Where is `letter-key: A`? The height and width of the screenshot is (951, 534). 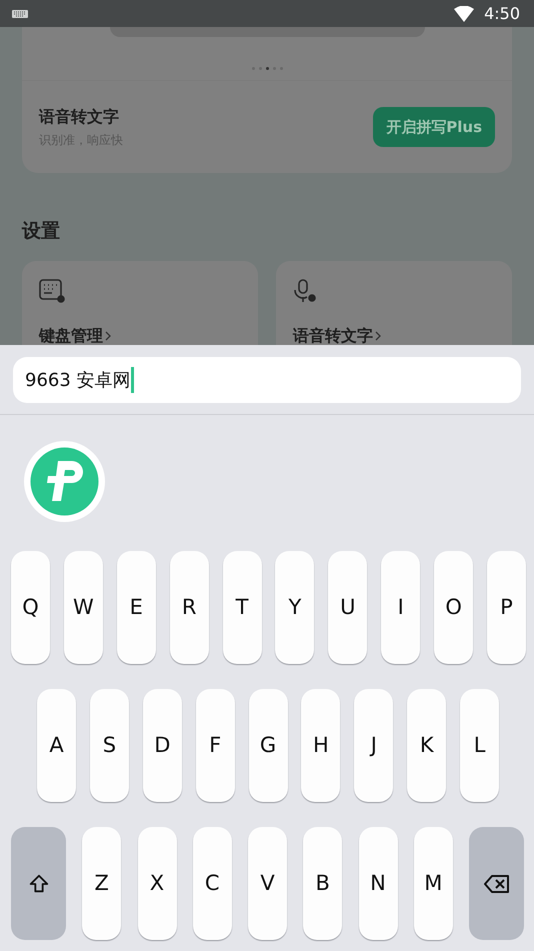 letter-key: A is located at coordinates (56, 745).